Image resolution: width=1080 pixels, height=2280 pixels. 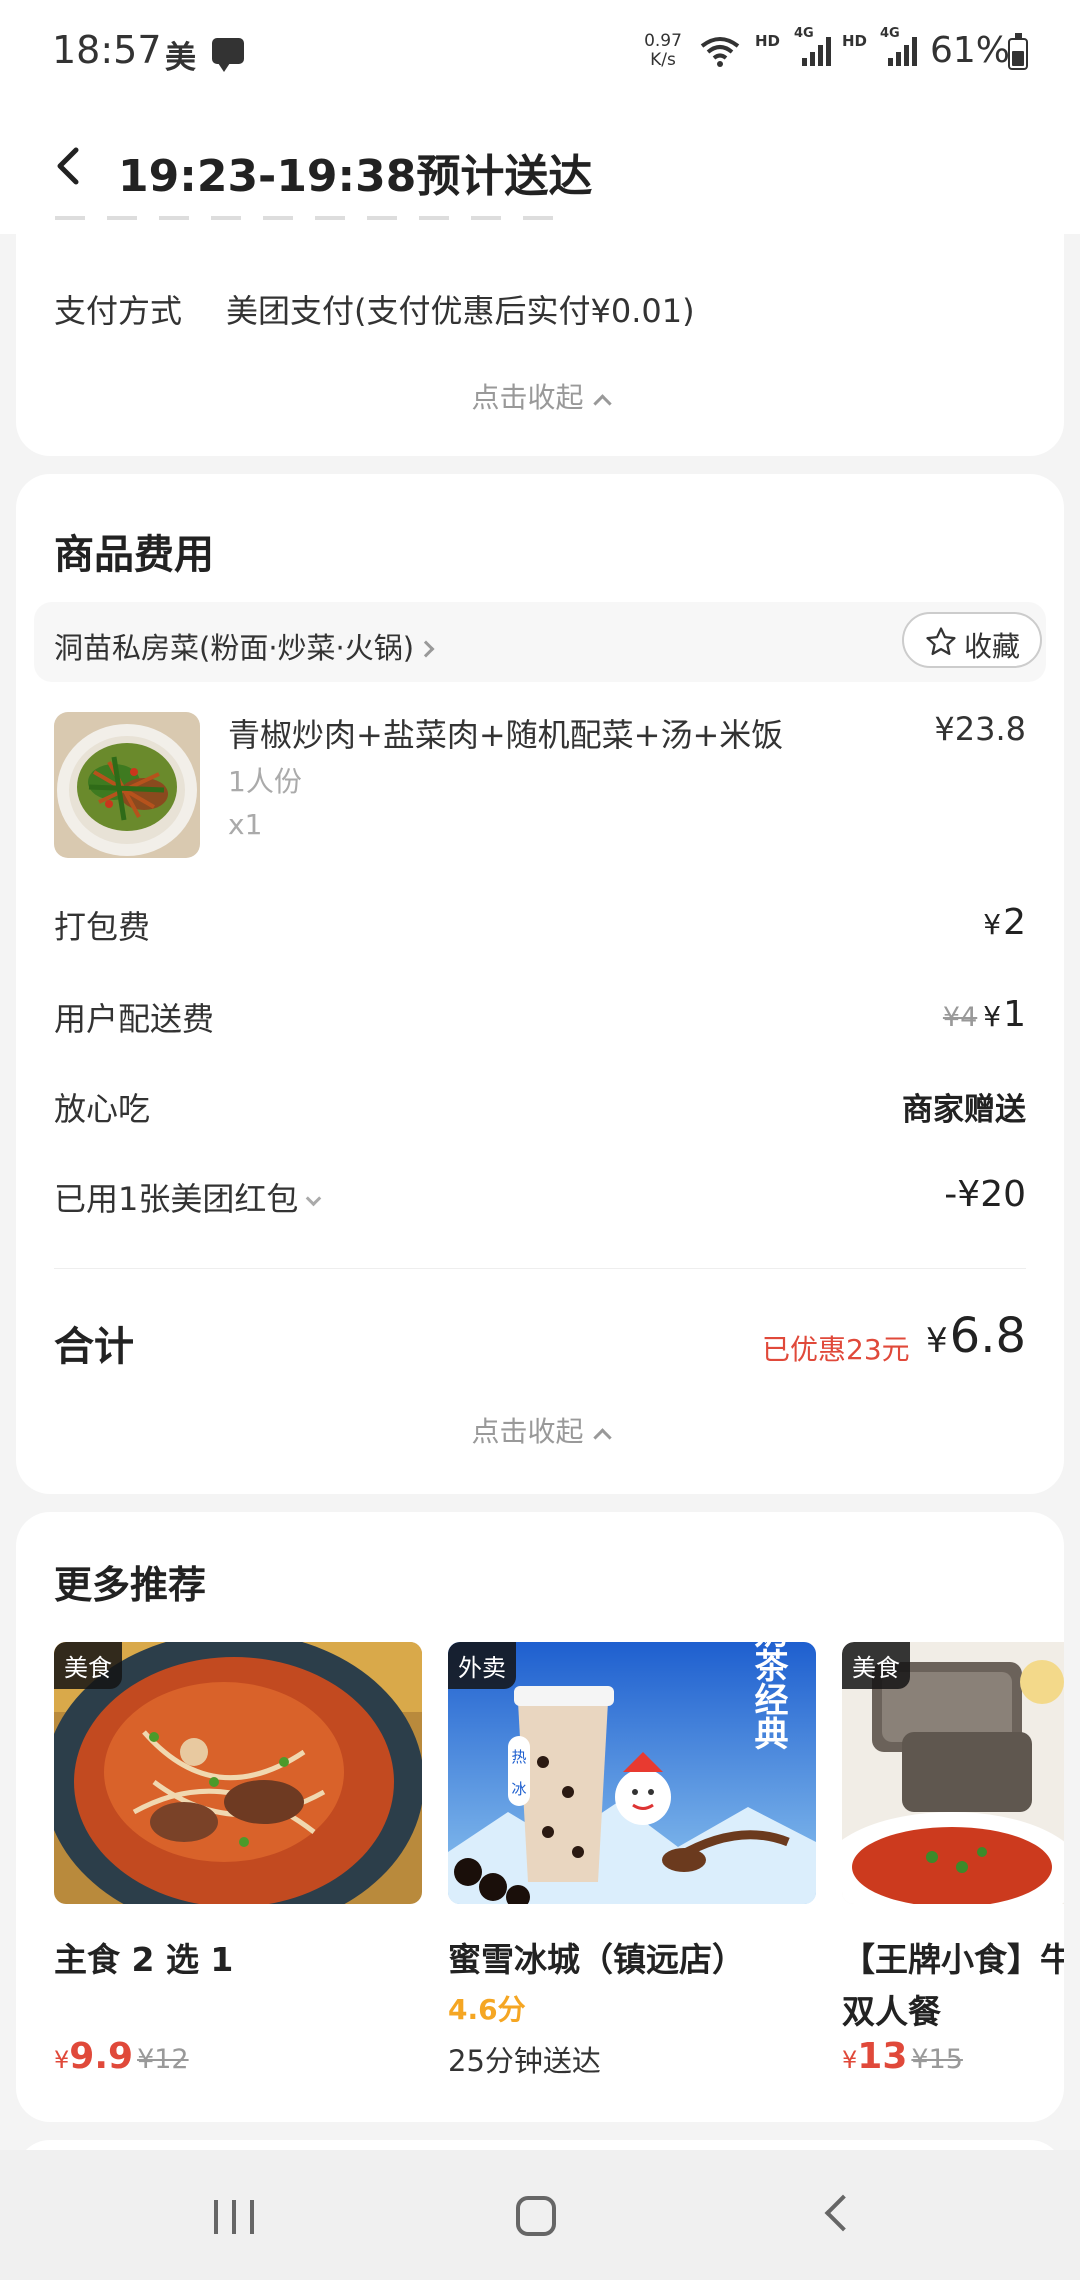 I want to click on recommend-name: 【王牌小食】牛 双人餐, so click(x=953, y=1986).